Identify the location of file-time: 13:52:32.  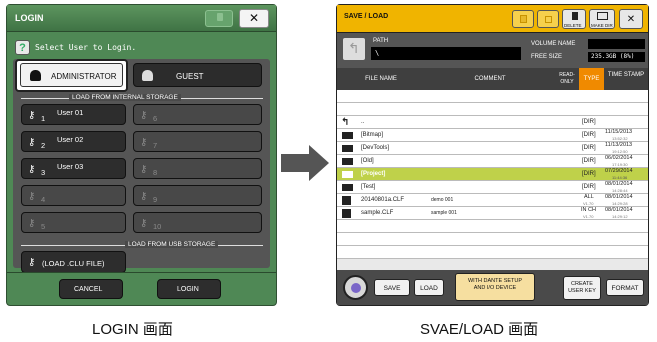
(620, 138).